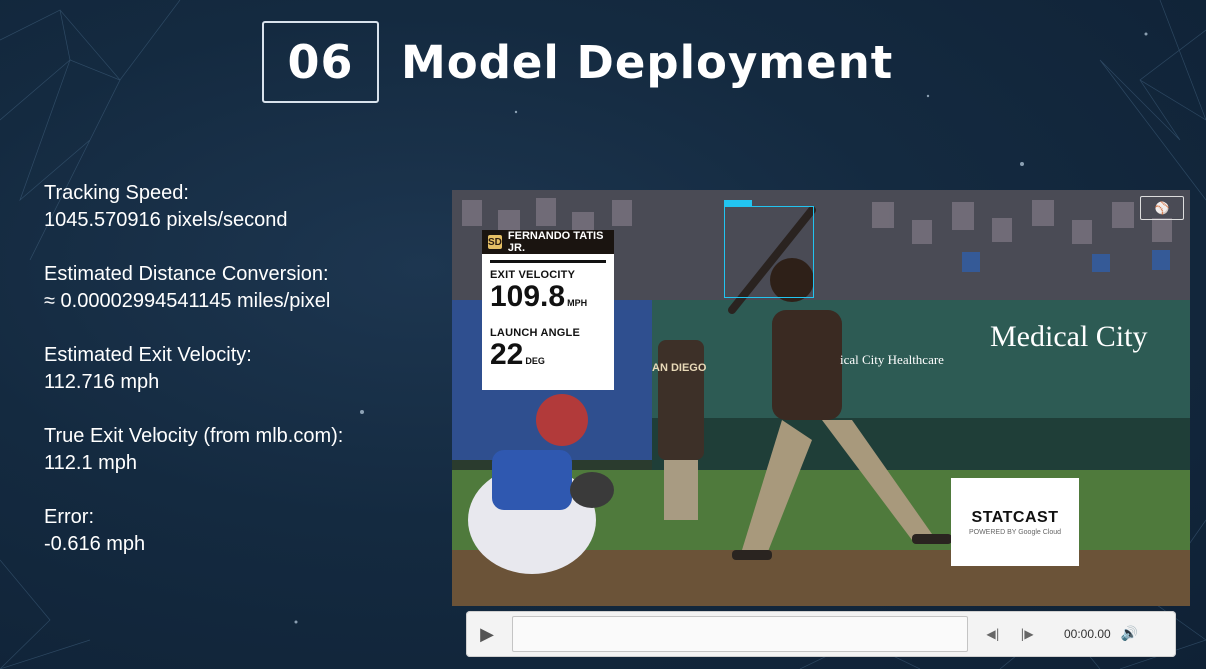 This screenshot has width=1206, height=669. I want to click on media-controls: ▶ ◀| |▶ 00:00.00 🔊, so click(821, 634).